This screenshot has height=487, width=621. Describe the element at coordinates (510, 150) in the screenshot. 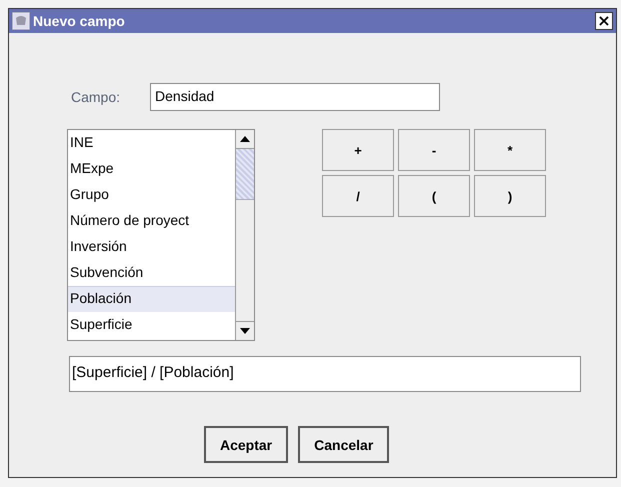

I see `operator-button: *` at that location.